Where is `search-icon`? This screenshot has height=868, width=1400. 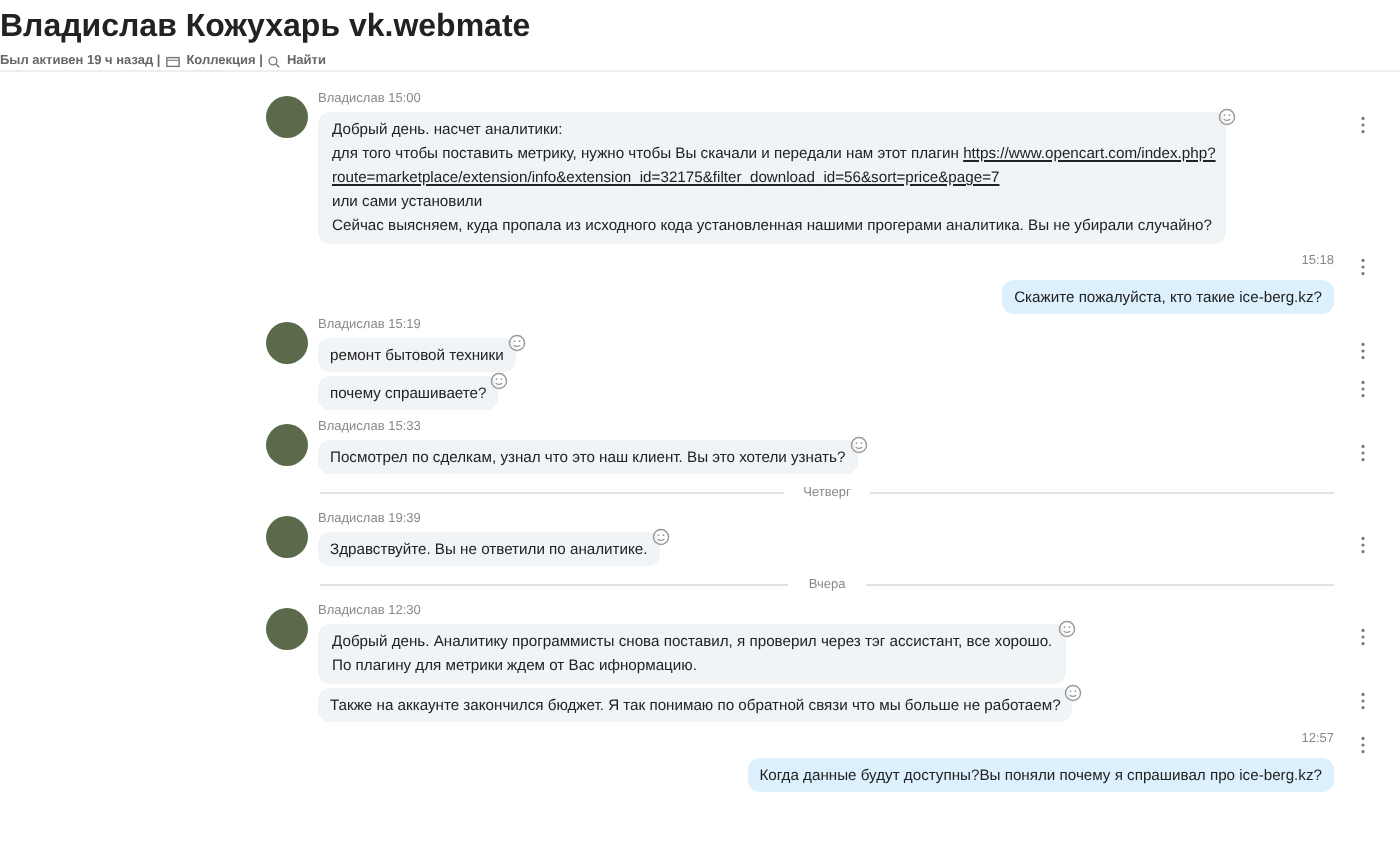 search-icon is located at coordinates (274, 61).